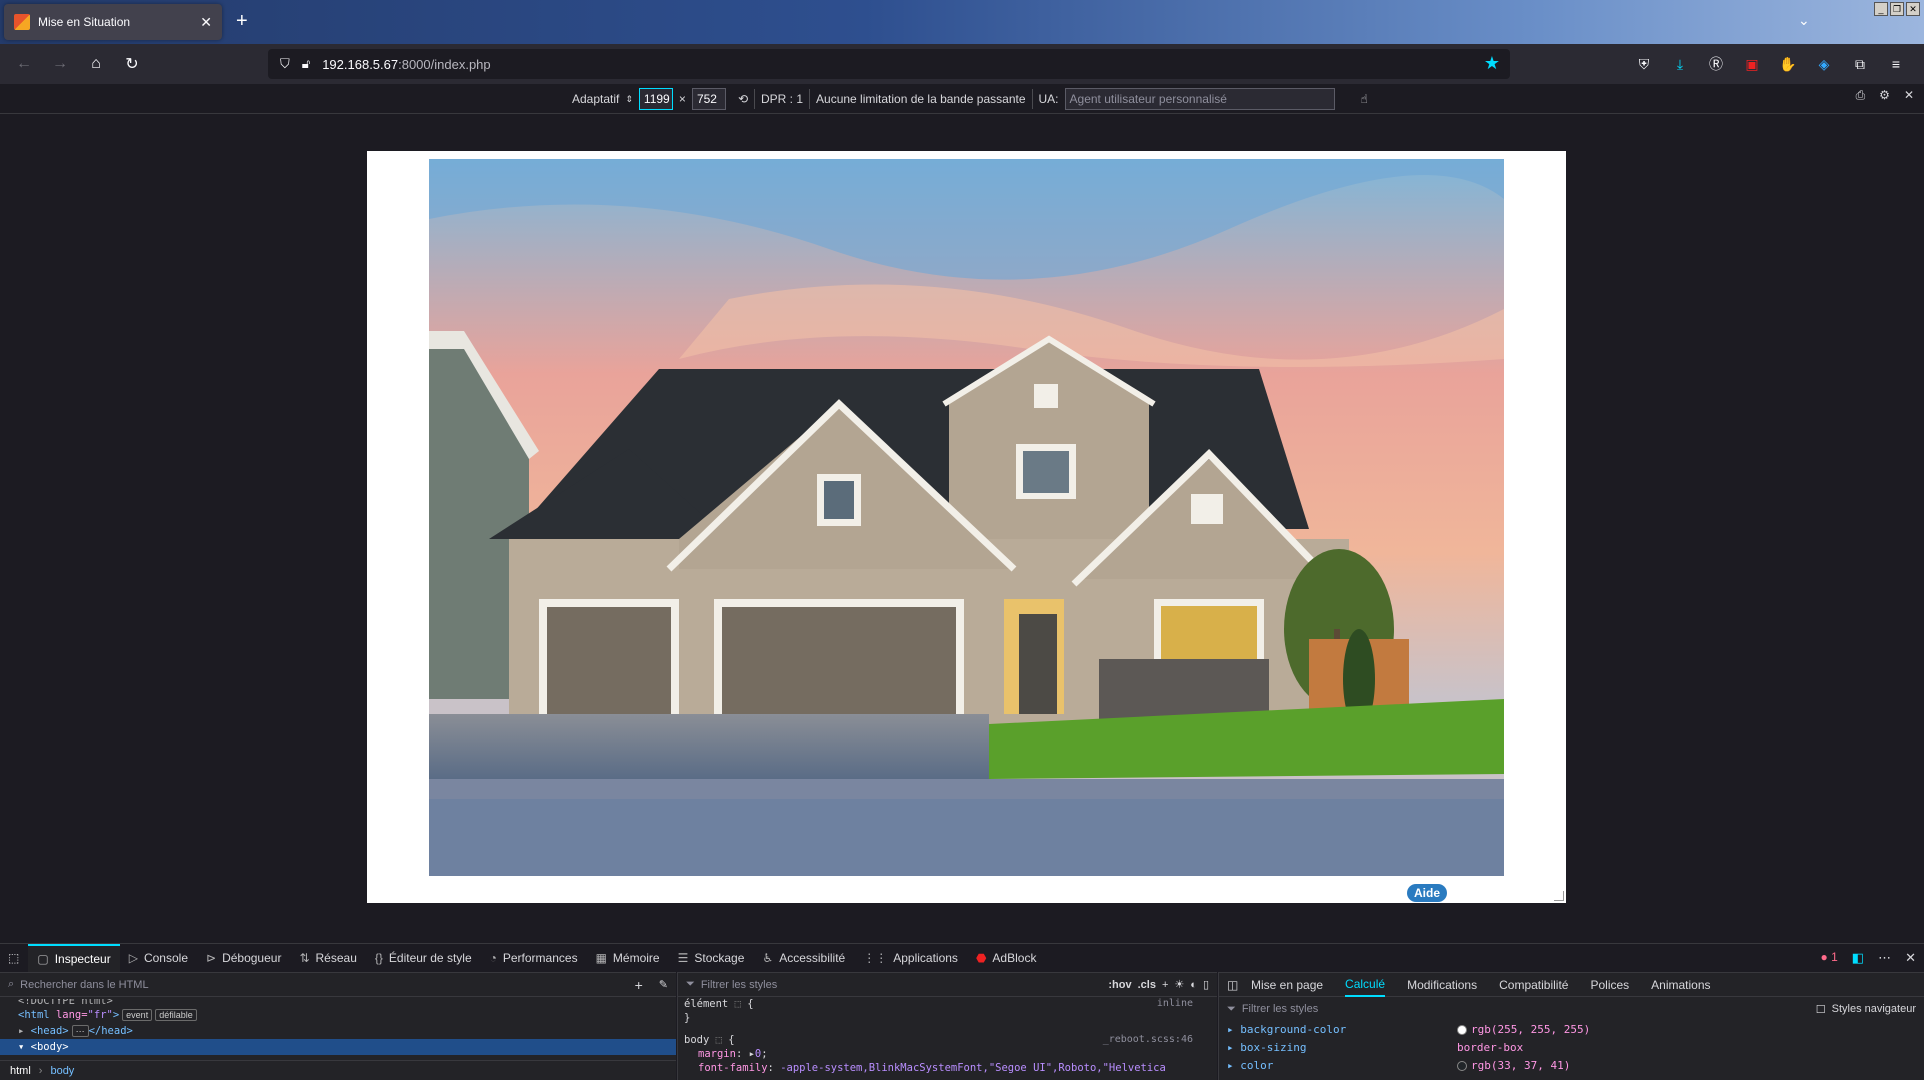 This screenshot has width=1924, height=1080. What do you see at coordinates (14, 958) in the screenshot?
I see `pick-element-icon: ⬚` at bounding box center [14, 958].